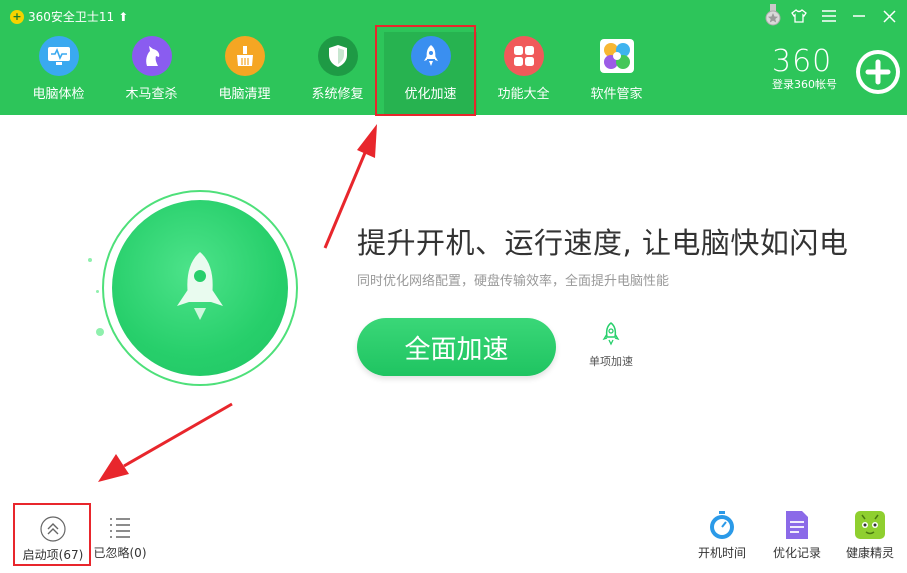  What do you see at coordinates (796, 553) in the screenshot?
I see `optimize-record-label: 优化记录` at bounding box center [796, 553].